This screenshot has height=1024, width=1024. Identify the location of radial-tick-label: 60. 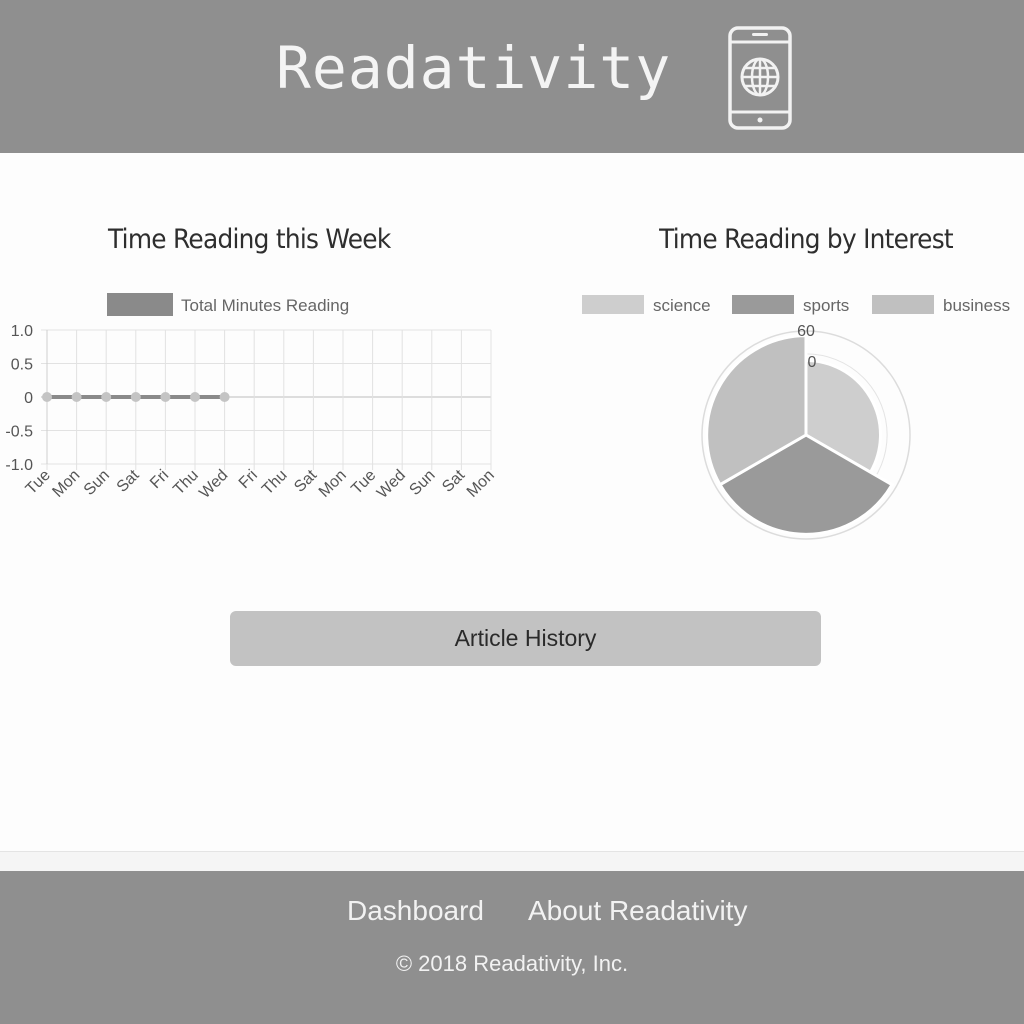
(806, 331).